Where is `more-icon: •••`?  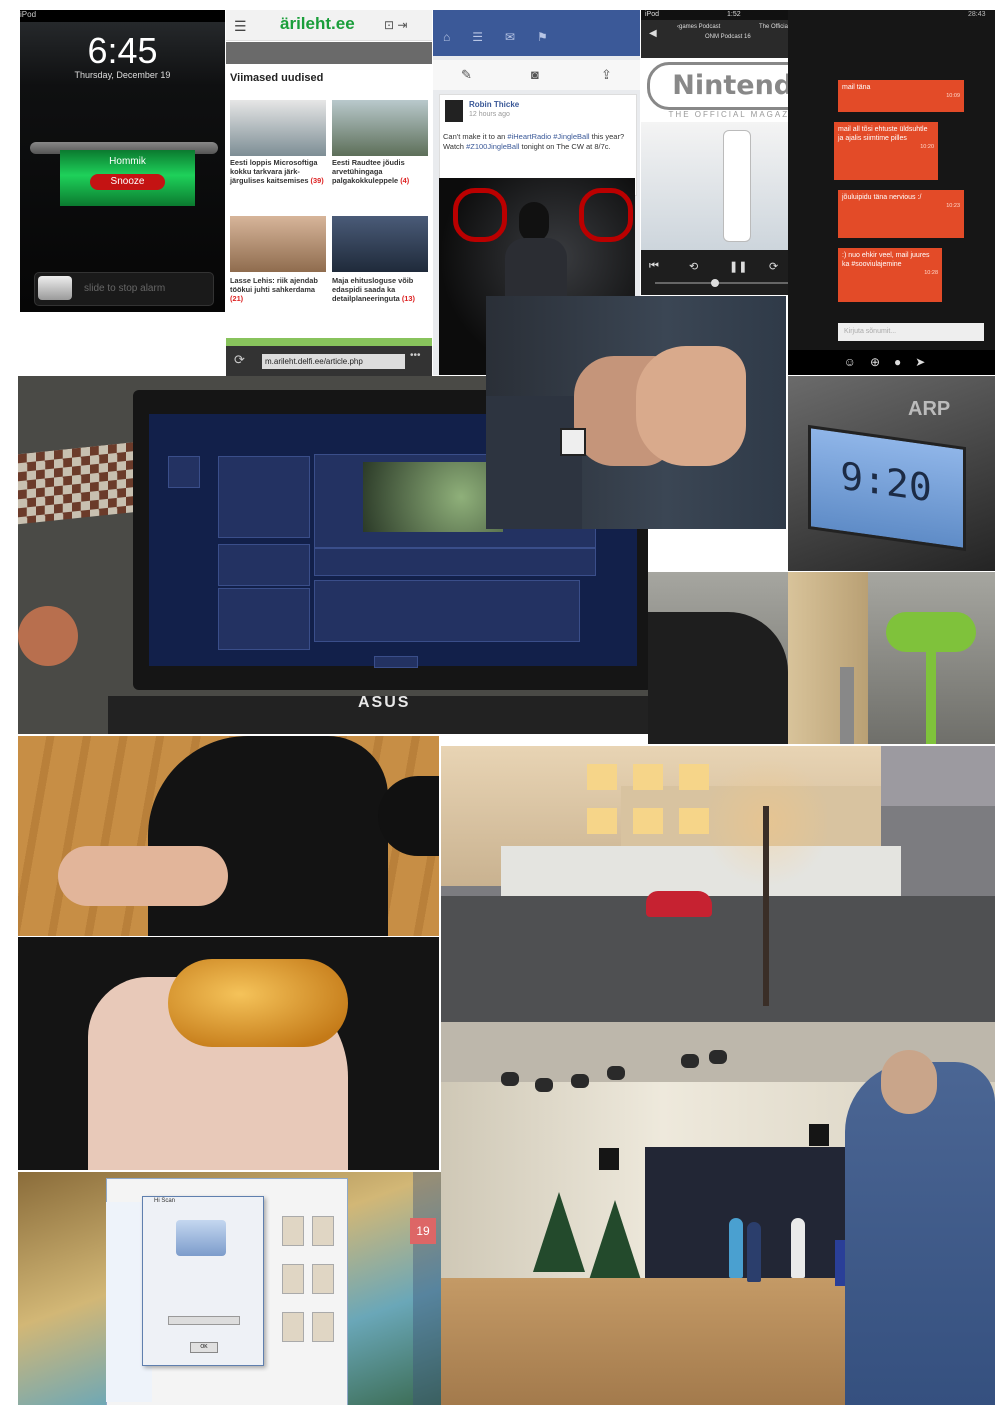
more-icon: ••• is located at coordinates (415, 355).